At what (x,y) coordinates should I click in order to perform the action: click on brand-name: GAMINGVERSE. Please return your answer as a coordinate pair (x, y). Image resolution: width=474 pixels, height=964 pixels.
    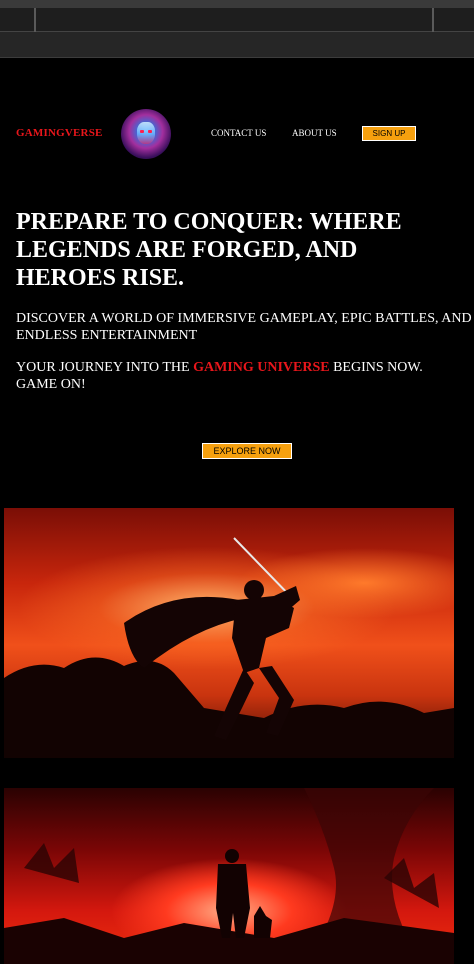
    Looking at the image, I should click on (59, 133).